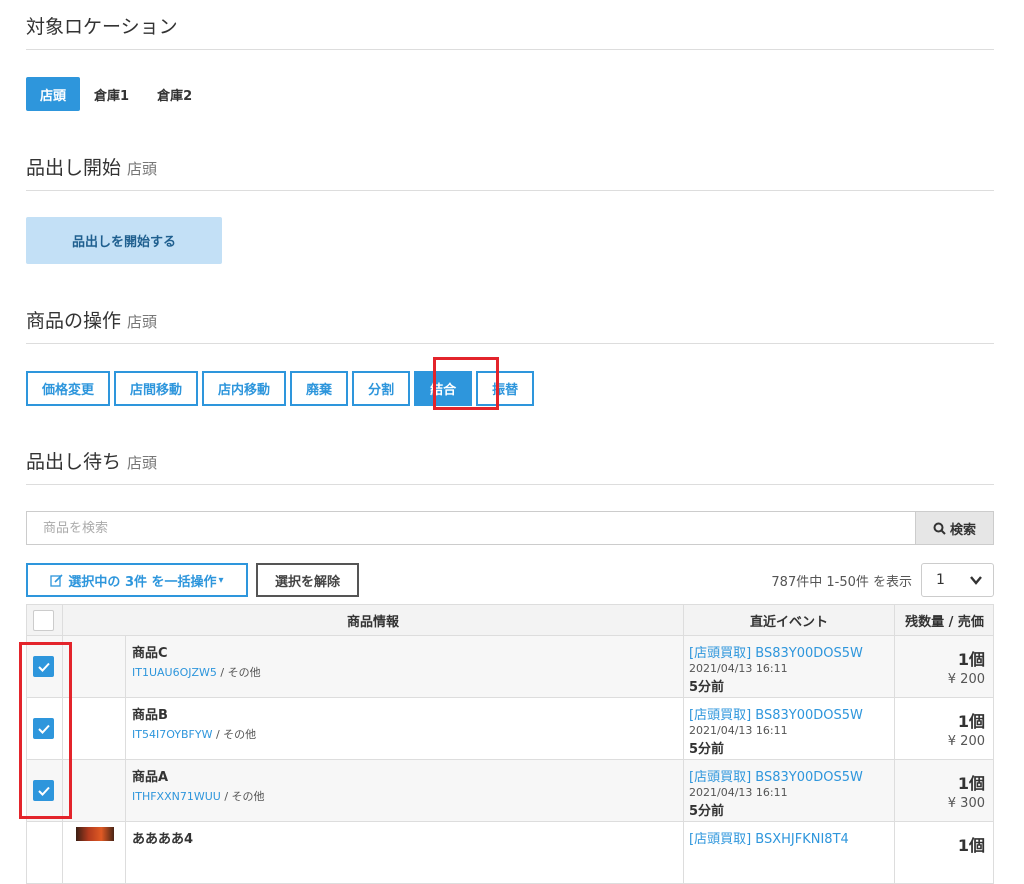  I want to click on product-code-line: IT1UAU6OJZW5 / その他, so click(196, 672).